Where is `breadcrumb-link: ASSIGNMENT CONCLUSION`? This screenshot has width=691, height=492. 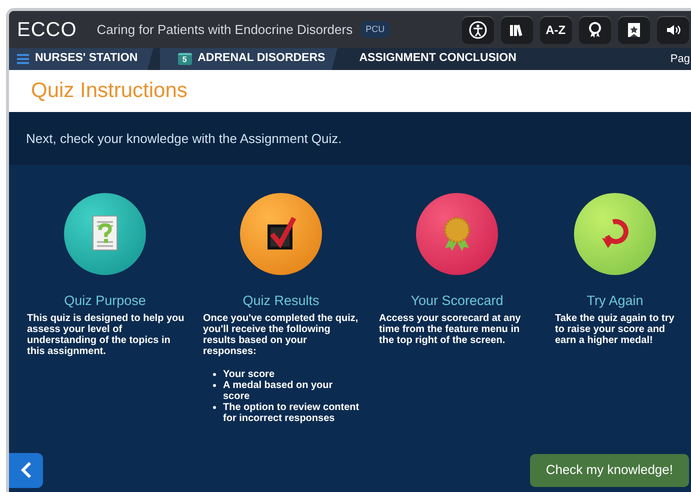 breadcrumb-link: ASSIGNMENT CONCLUSION is located at coordinates (442, 59).